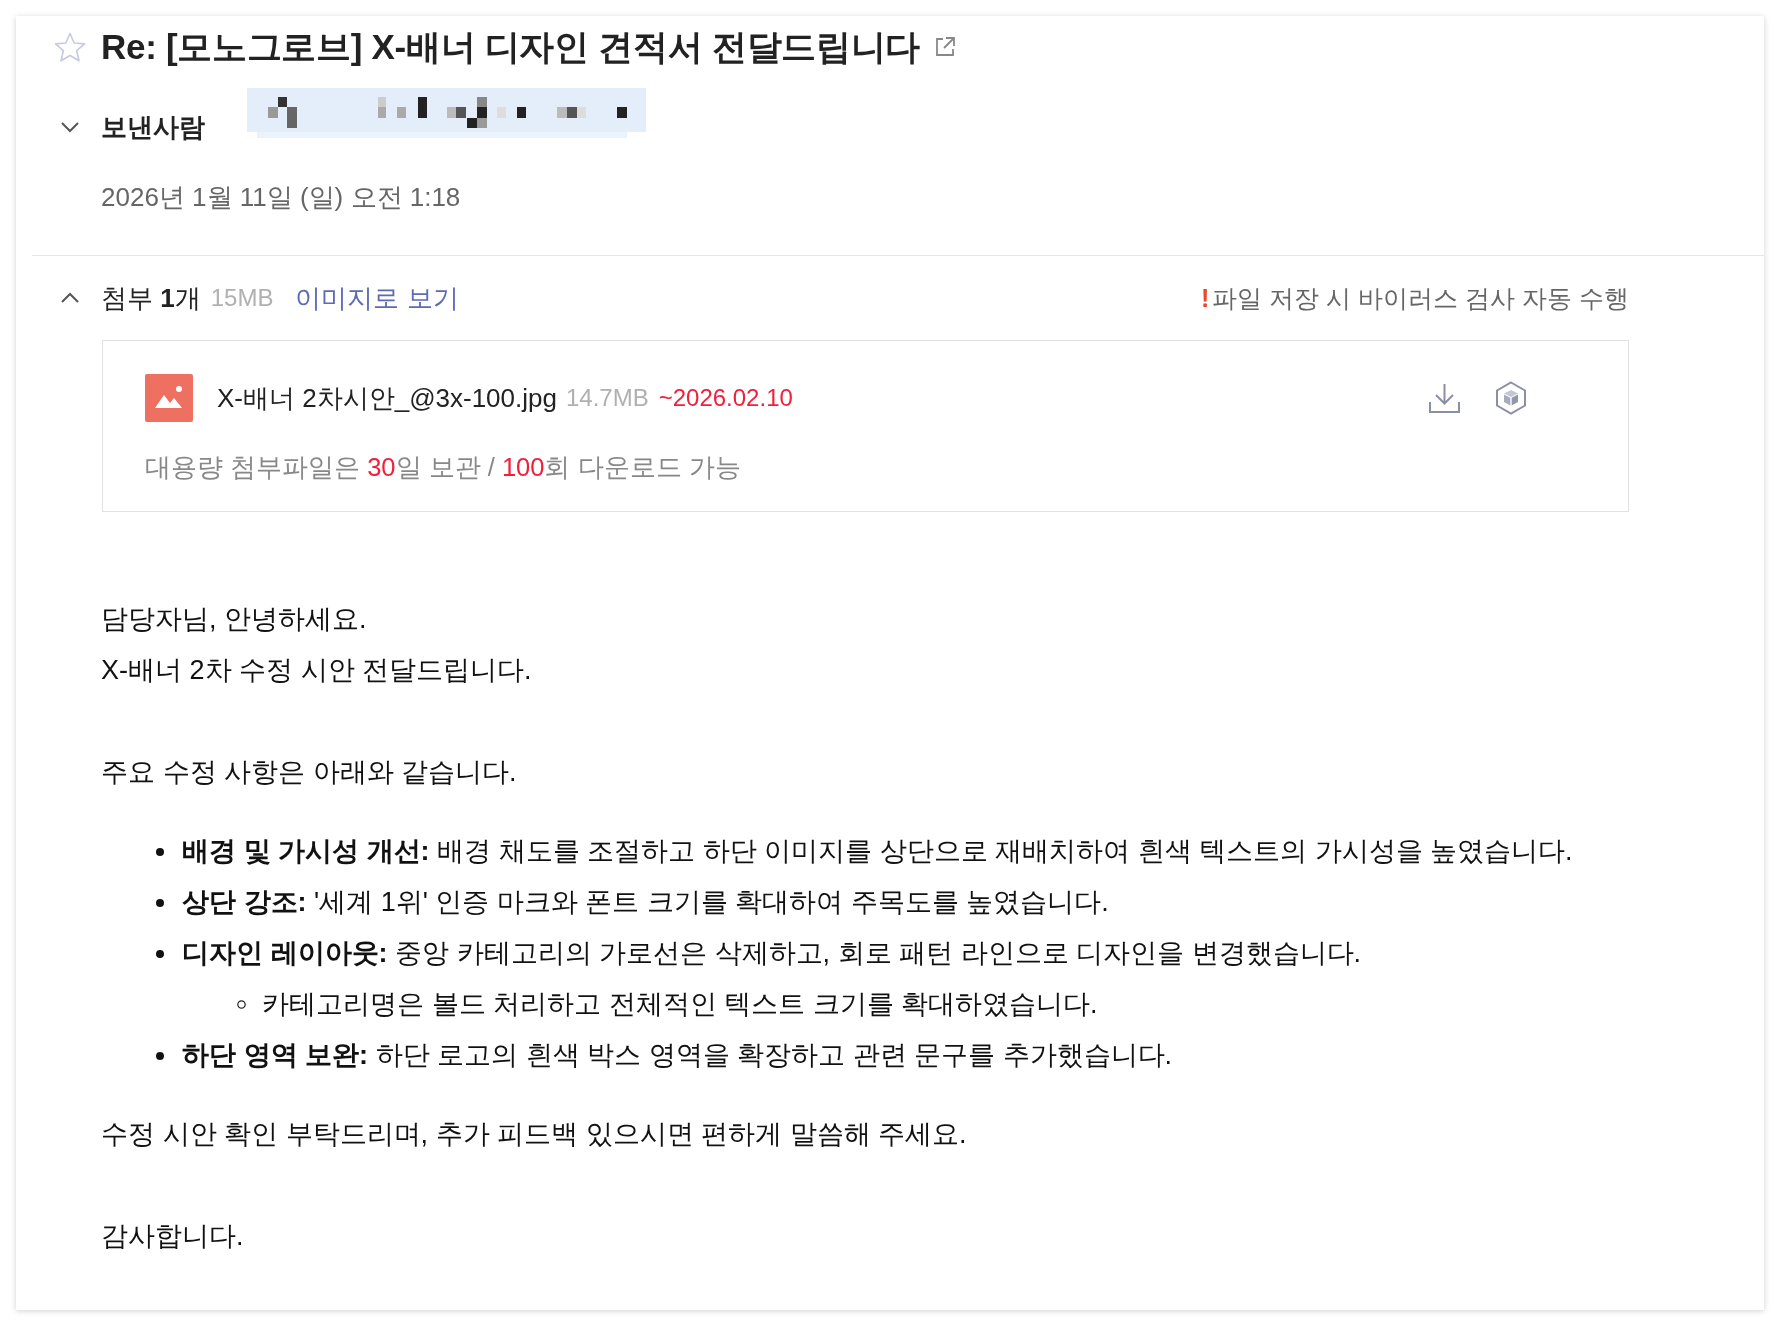 Image resolution: width=1779 pixels, height=1328 pixels. What do you see at coordinates (1444, 398) in the screenshot?
I see `download-icon` at bounding box center [1444, 398].